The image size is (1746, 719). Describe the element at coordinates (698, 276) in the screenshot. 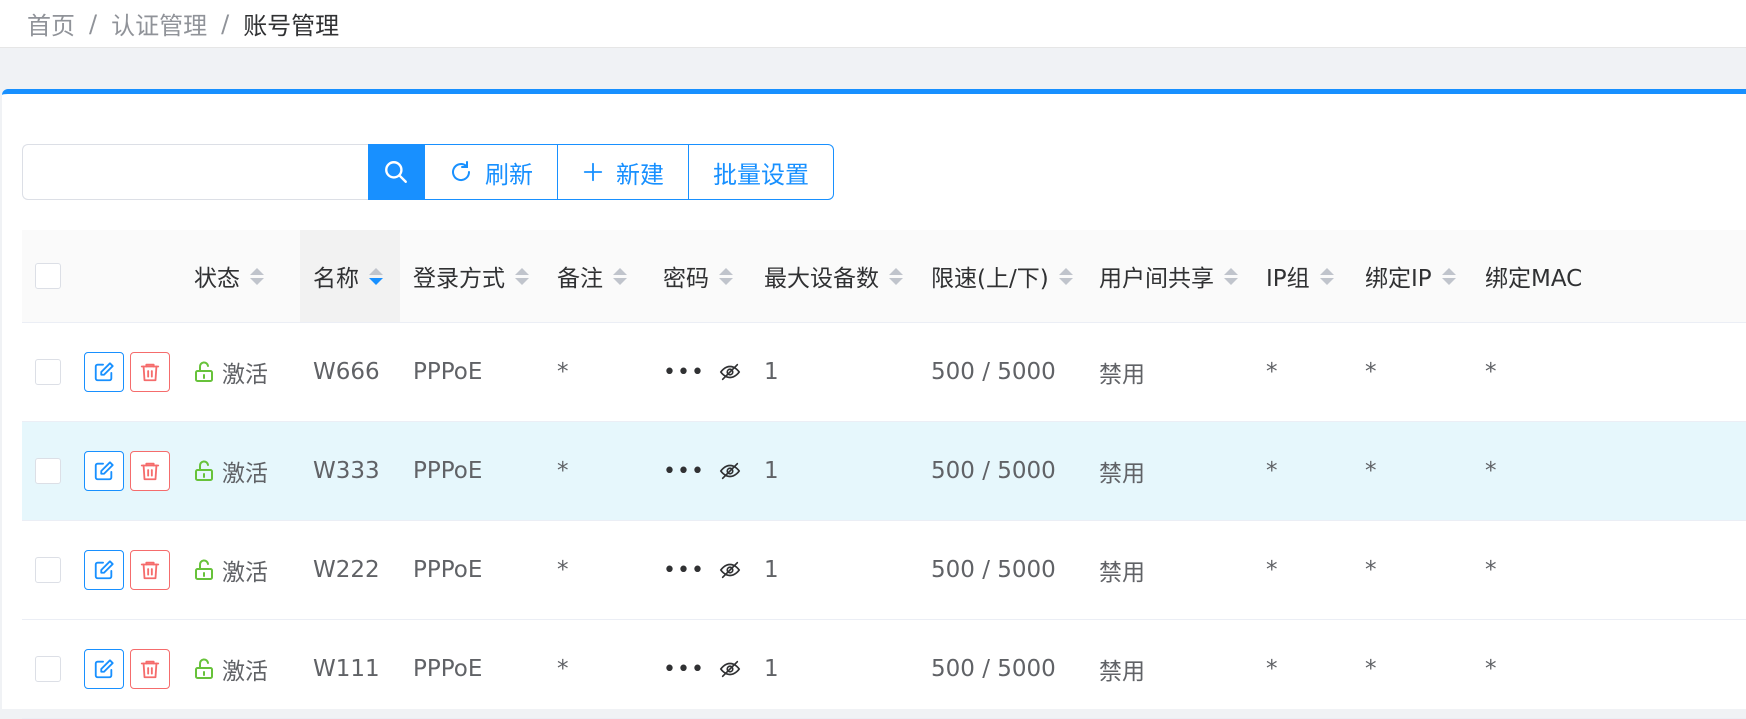

I see `column-password: 密码` at that location.